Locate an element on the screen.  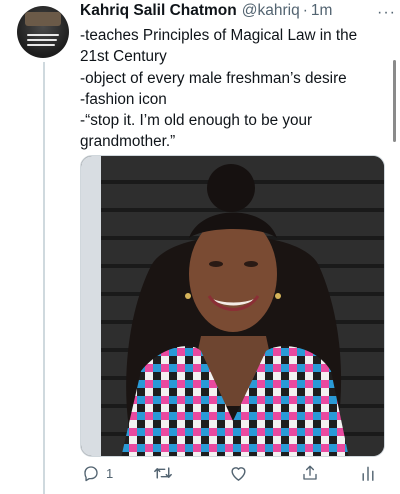
author-handle: @kahriq is located at coordinates (271, 11).